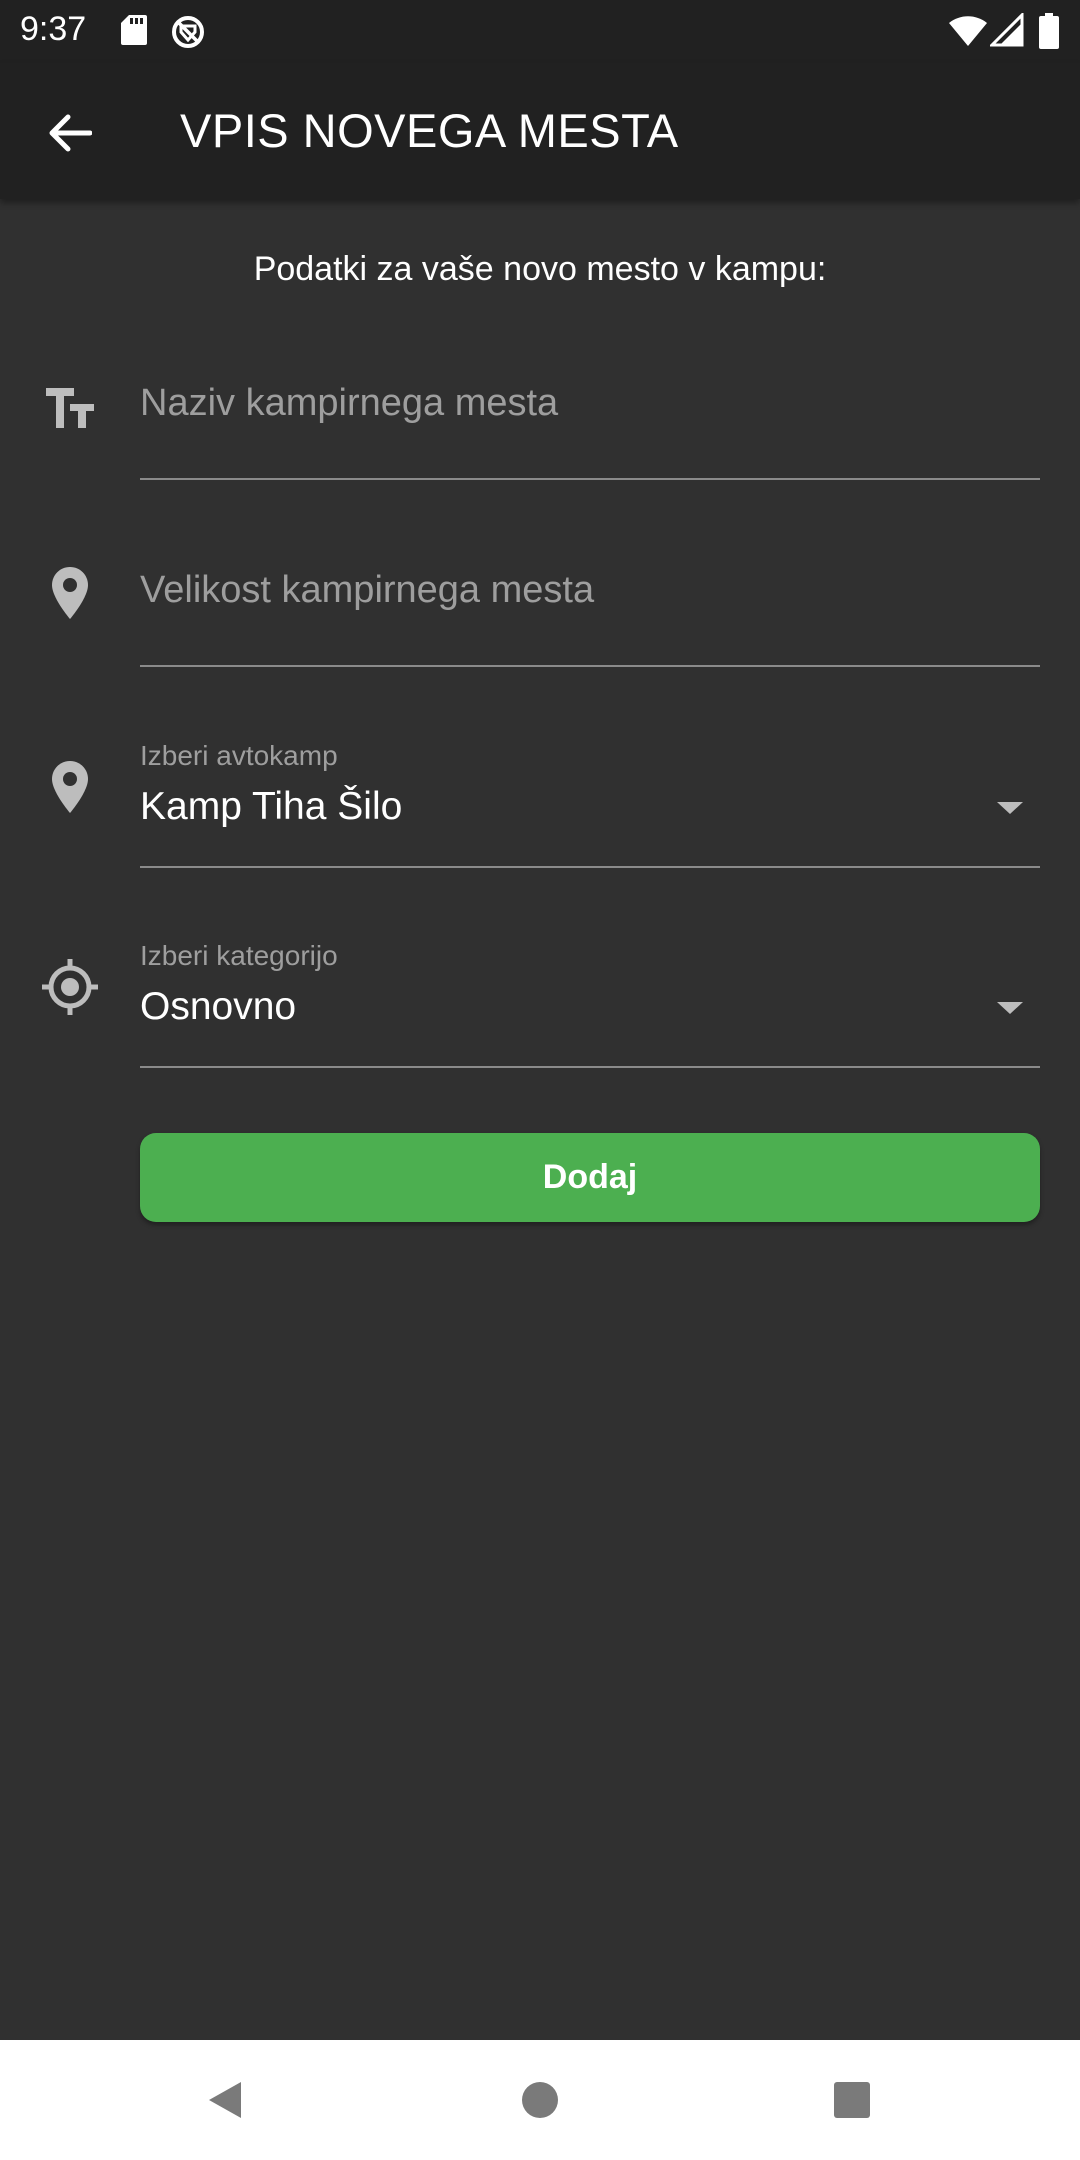 The width and height of the screenshot is (1080, 2160). Describe the element at coordinates (590, 1177) in the screenshot. I see `add-button: Dodaj` at that location.